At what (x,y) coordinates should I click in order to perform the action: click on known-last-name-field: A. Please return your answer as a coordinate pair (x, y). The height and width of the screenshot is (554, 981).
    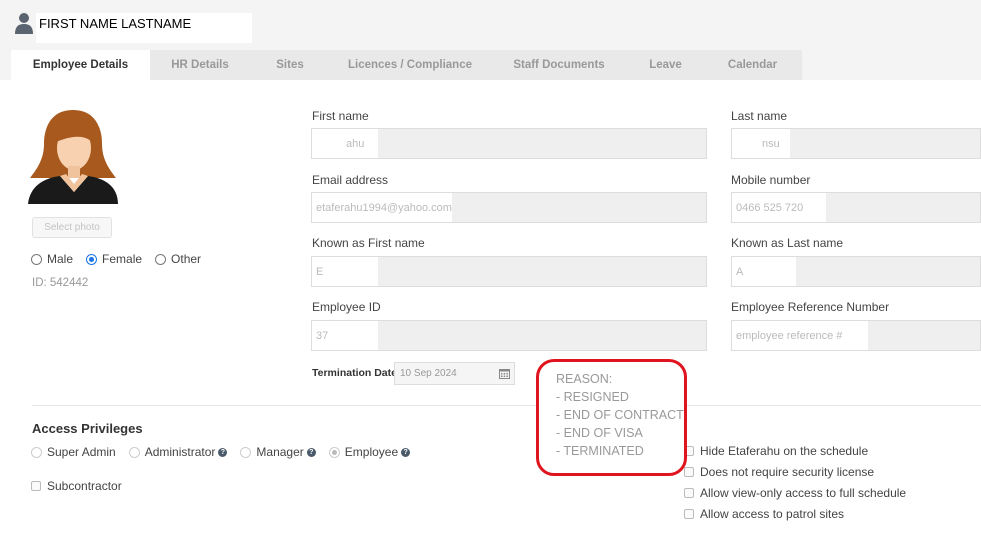
    Looking at the image, I should click on (856, 271).